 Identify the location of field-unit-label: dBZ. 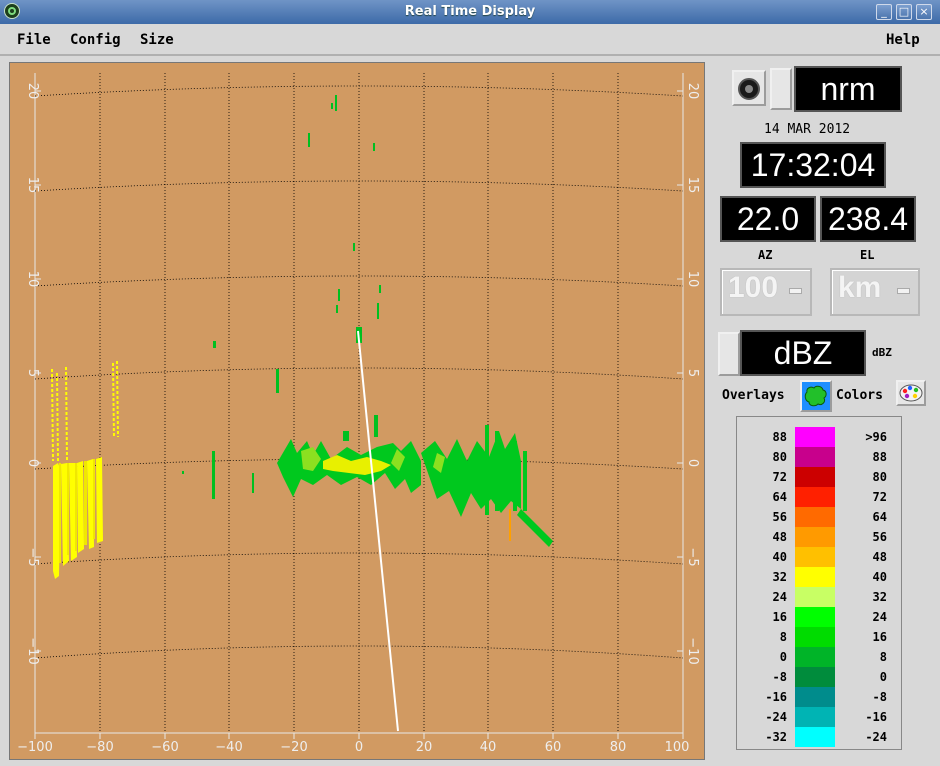
(882, 352).